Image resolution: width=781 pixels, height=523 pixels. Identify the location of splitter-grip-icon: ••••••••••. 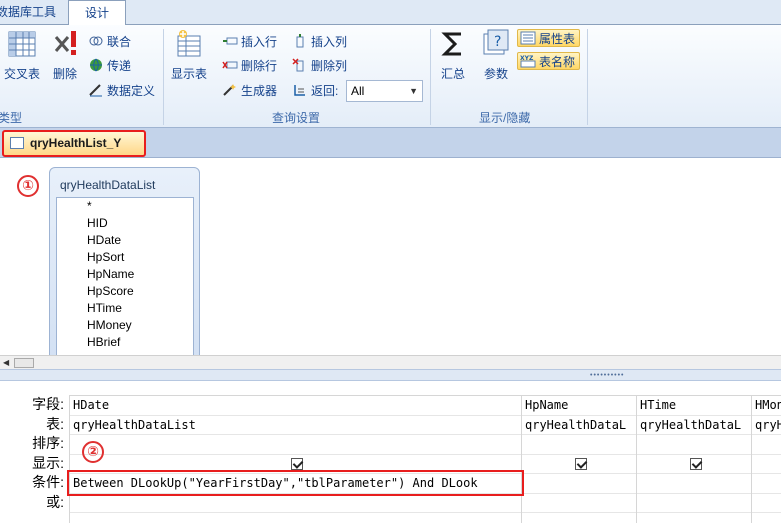
(607, 375).